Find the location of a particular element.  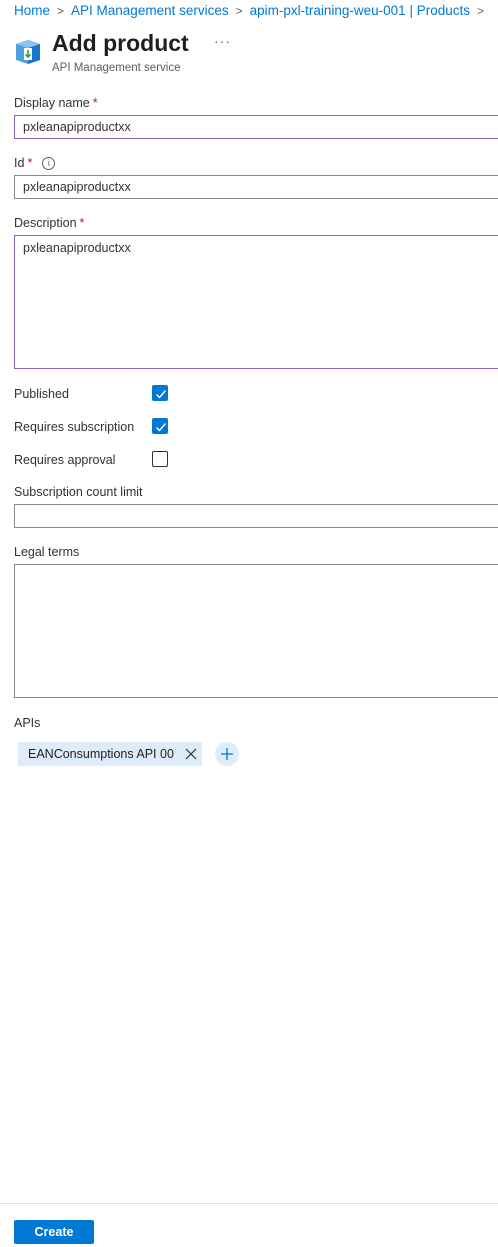

breadcrumb-api-management-services: API Management services is located at coordinates (150, 10).